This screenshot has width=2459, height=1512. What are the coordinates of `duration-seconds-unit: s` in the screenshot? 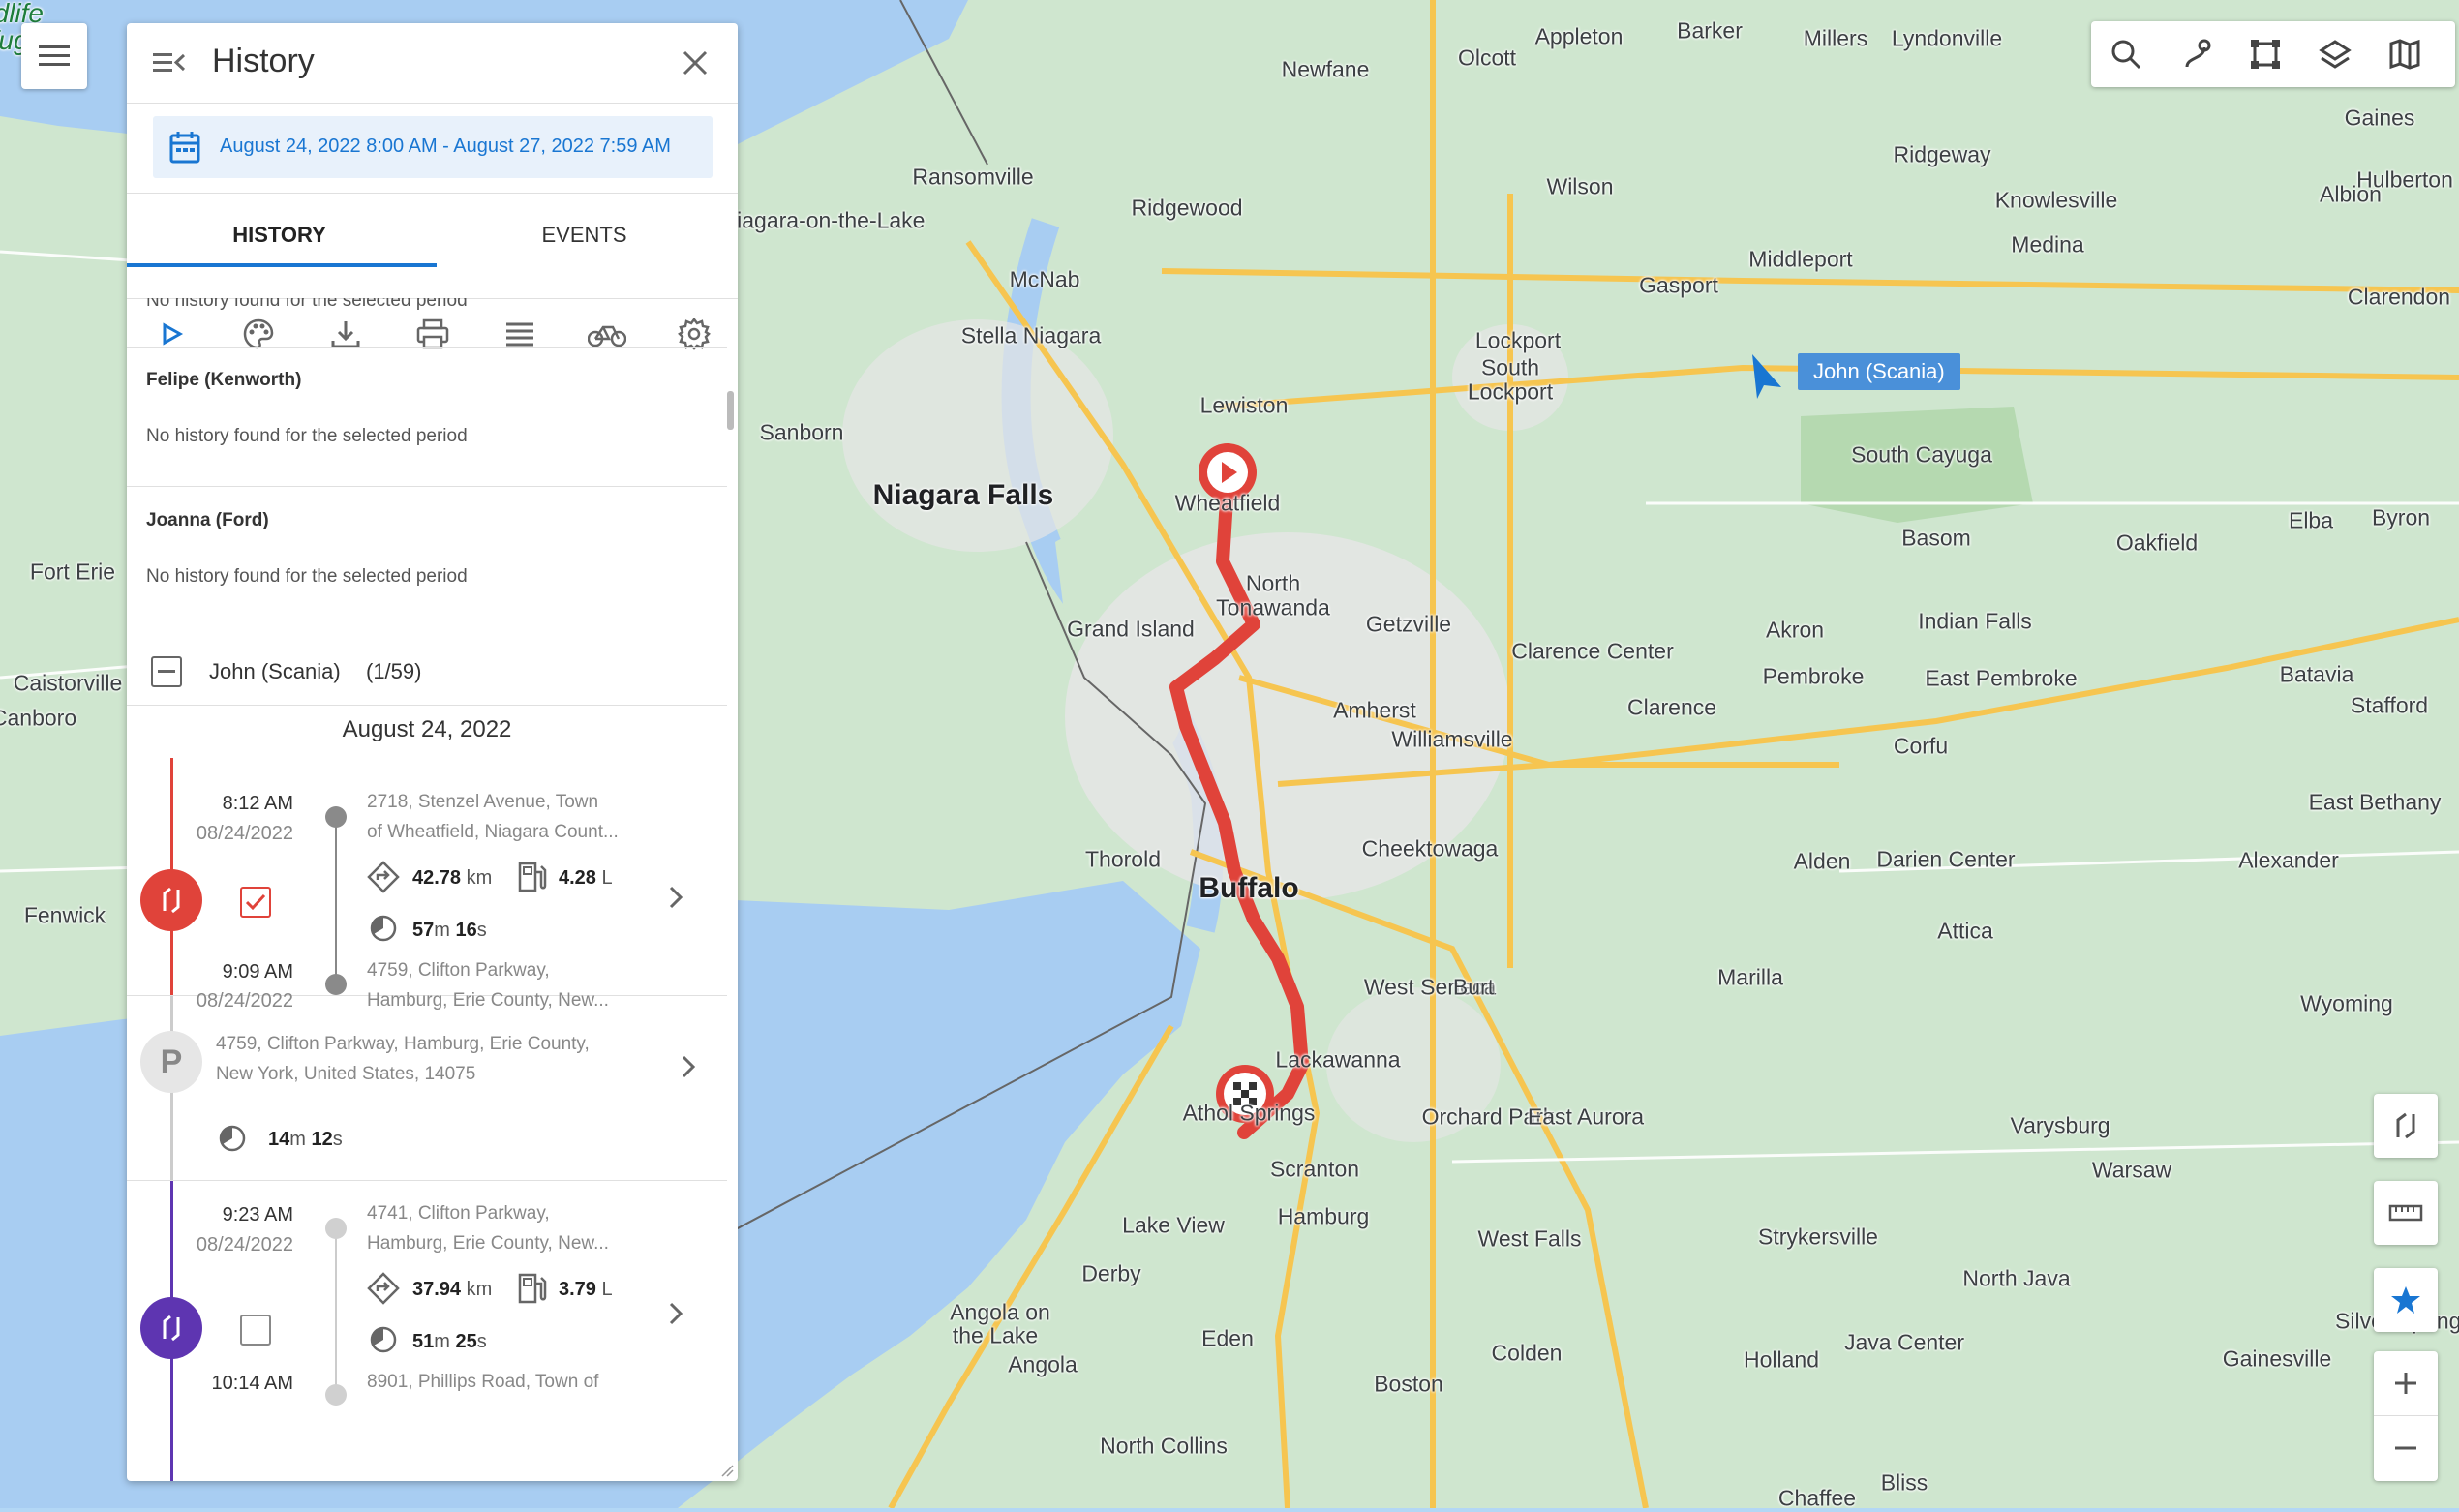 It's located at (337, 1139).